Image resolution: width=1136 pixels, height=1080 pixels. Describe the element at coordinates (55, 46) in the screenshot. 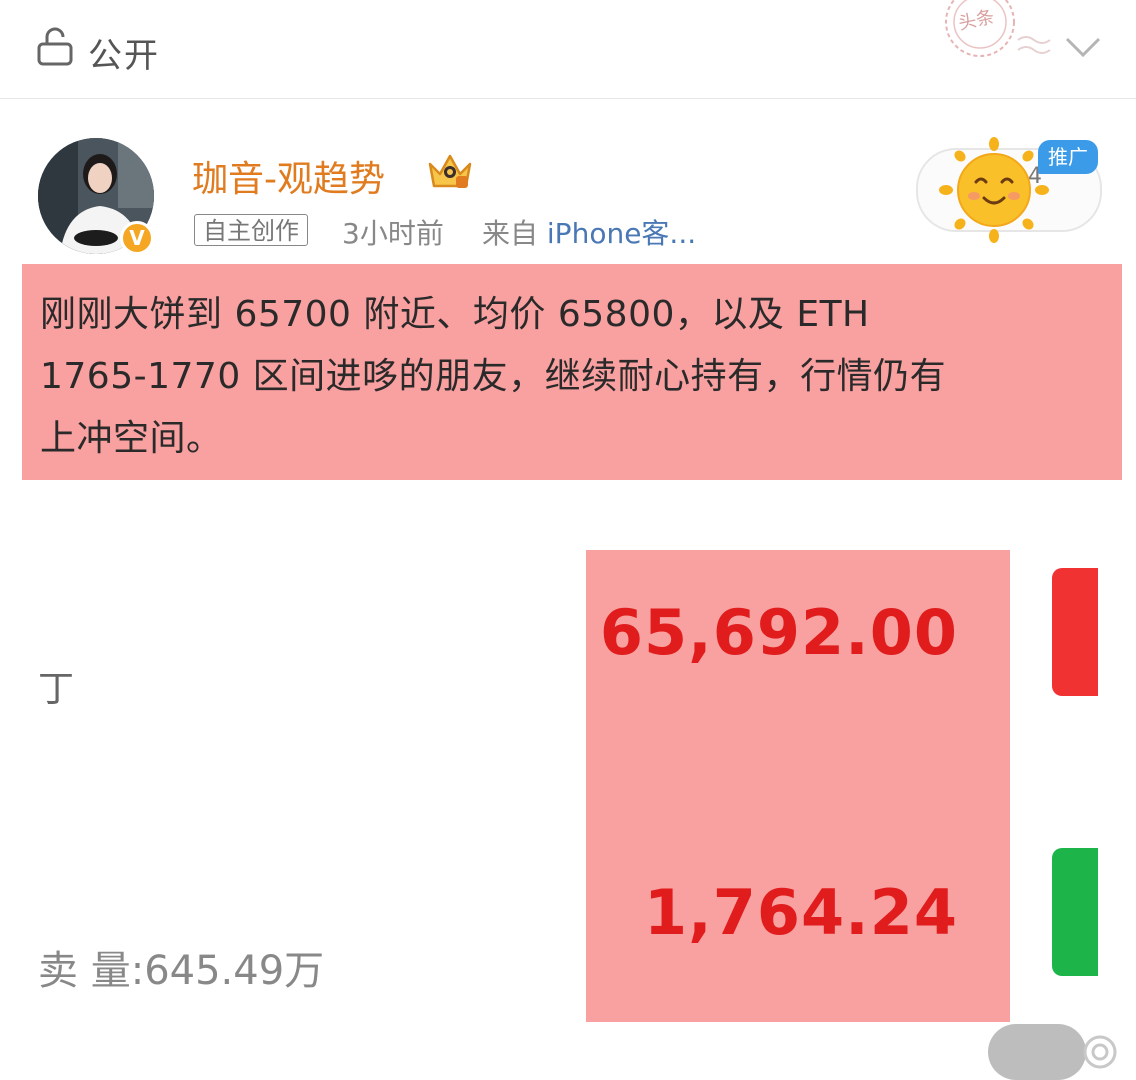

I see `lock-icon` at that location.